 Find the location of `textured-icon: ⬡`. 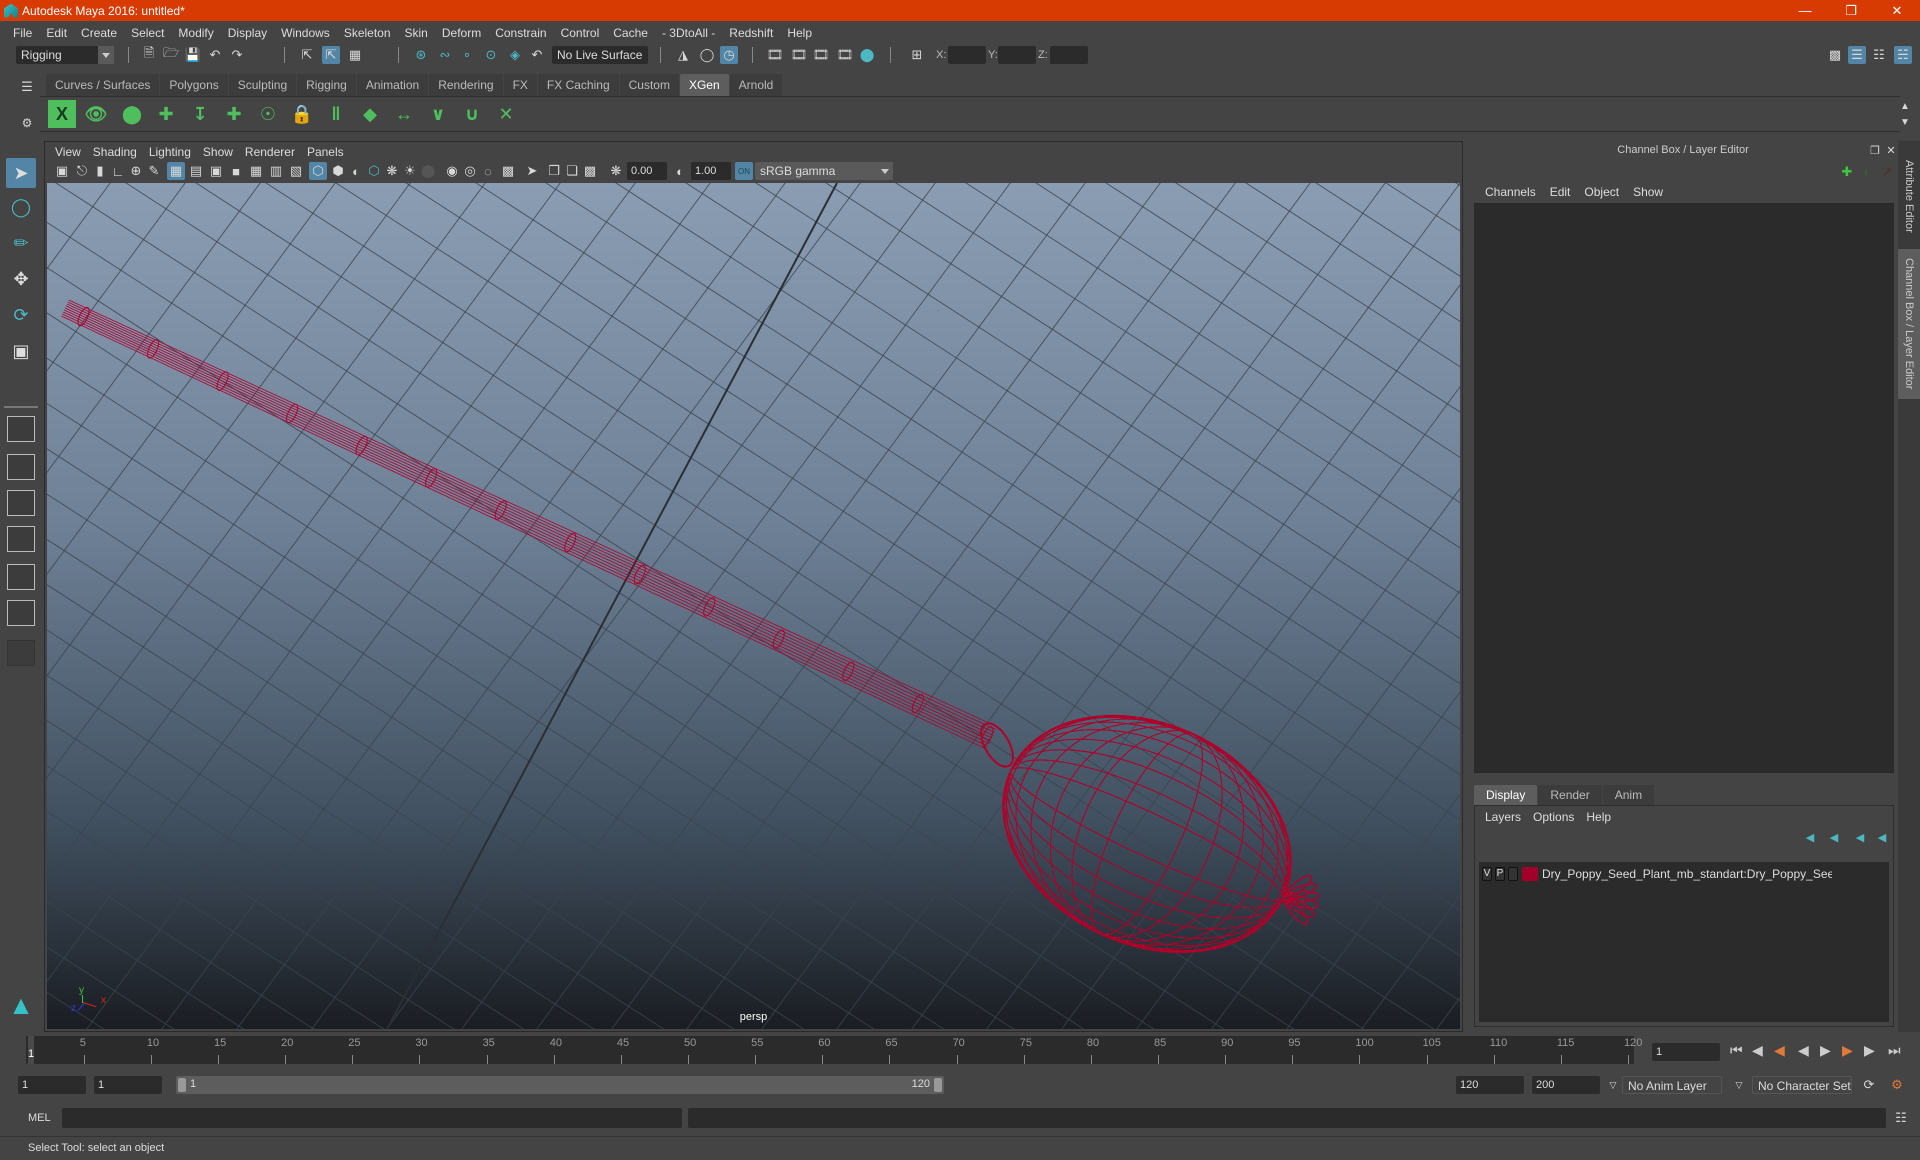

textured-icon: ⬡ is located at coordinates (374, 171).